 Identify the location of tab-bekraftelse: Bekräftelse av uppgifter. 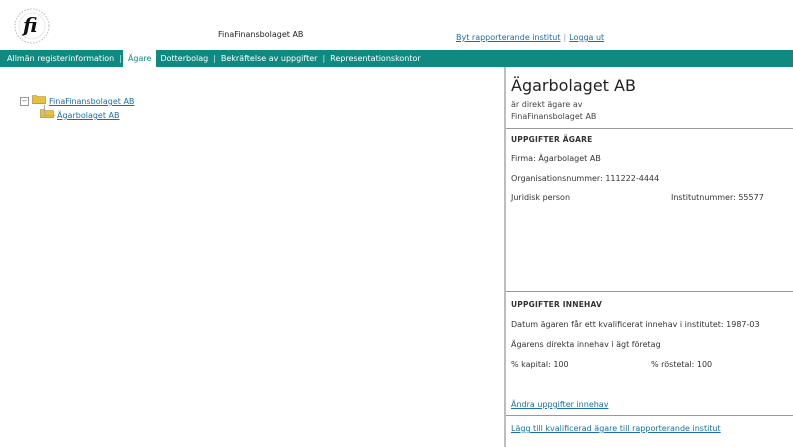
(269, 58).